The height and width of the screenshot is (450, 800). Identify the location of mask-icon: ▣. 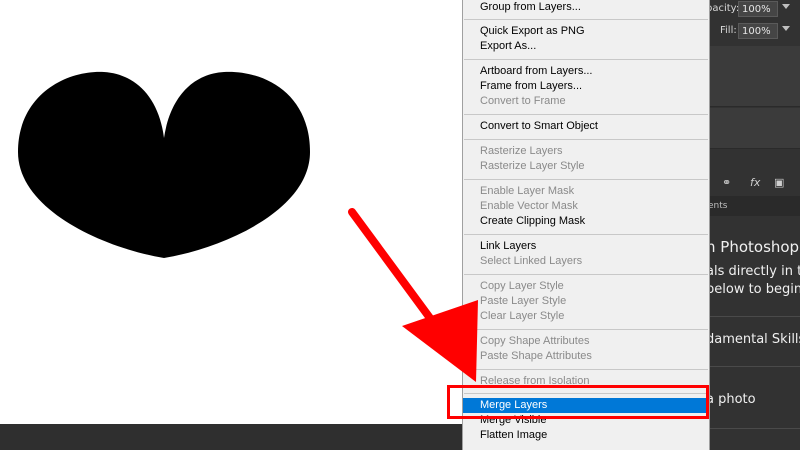
(779, 182).